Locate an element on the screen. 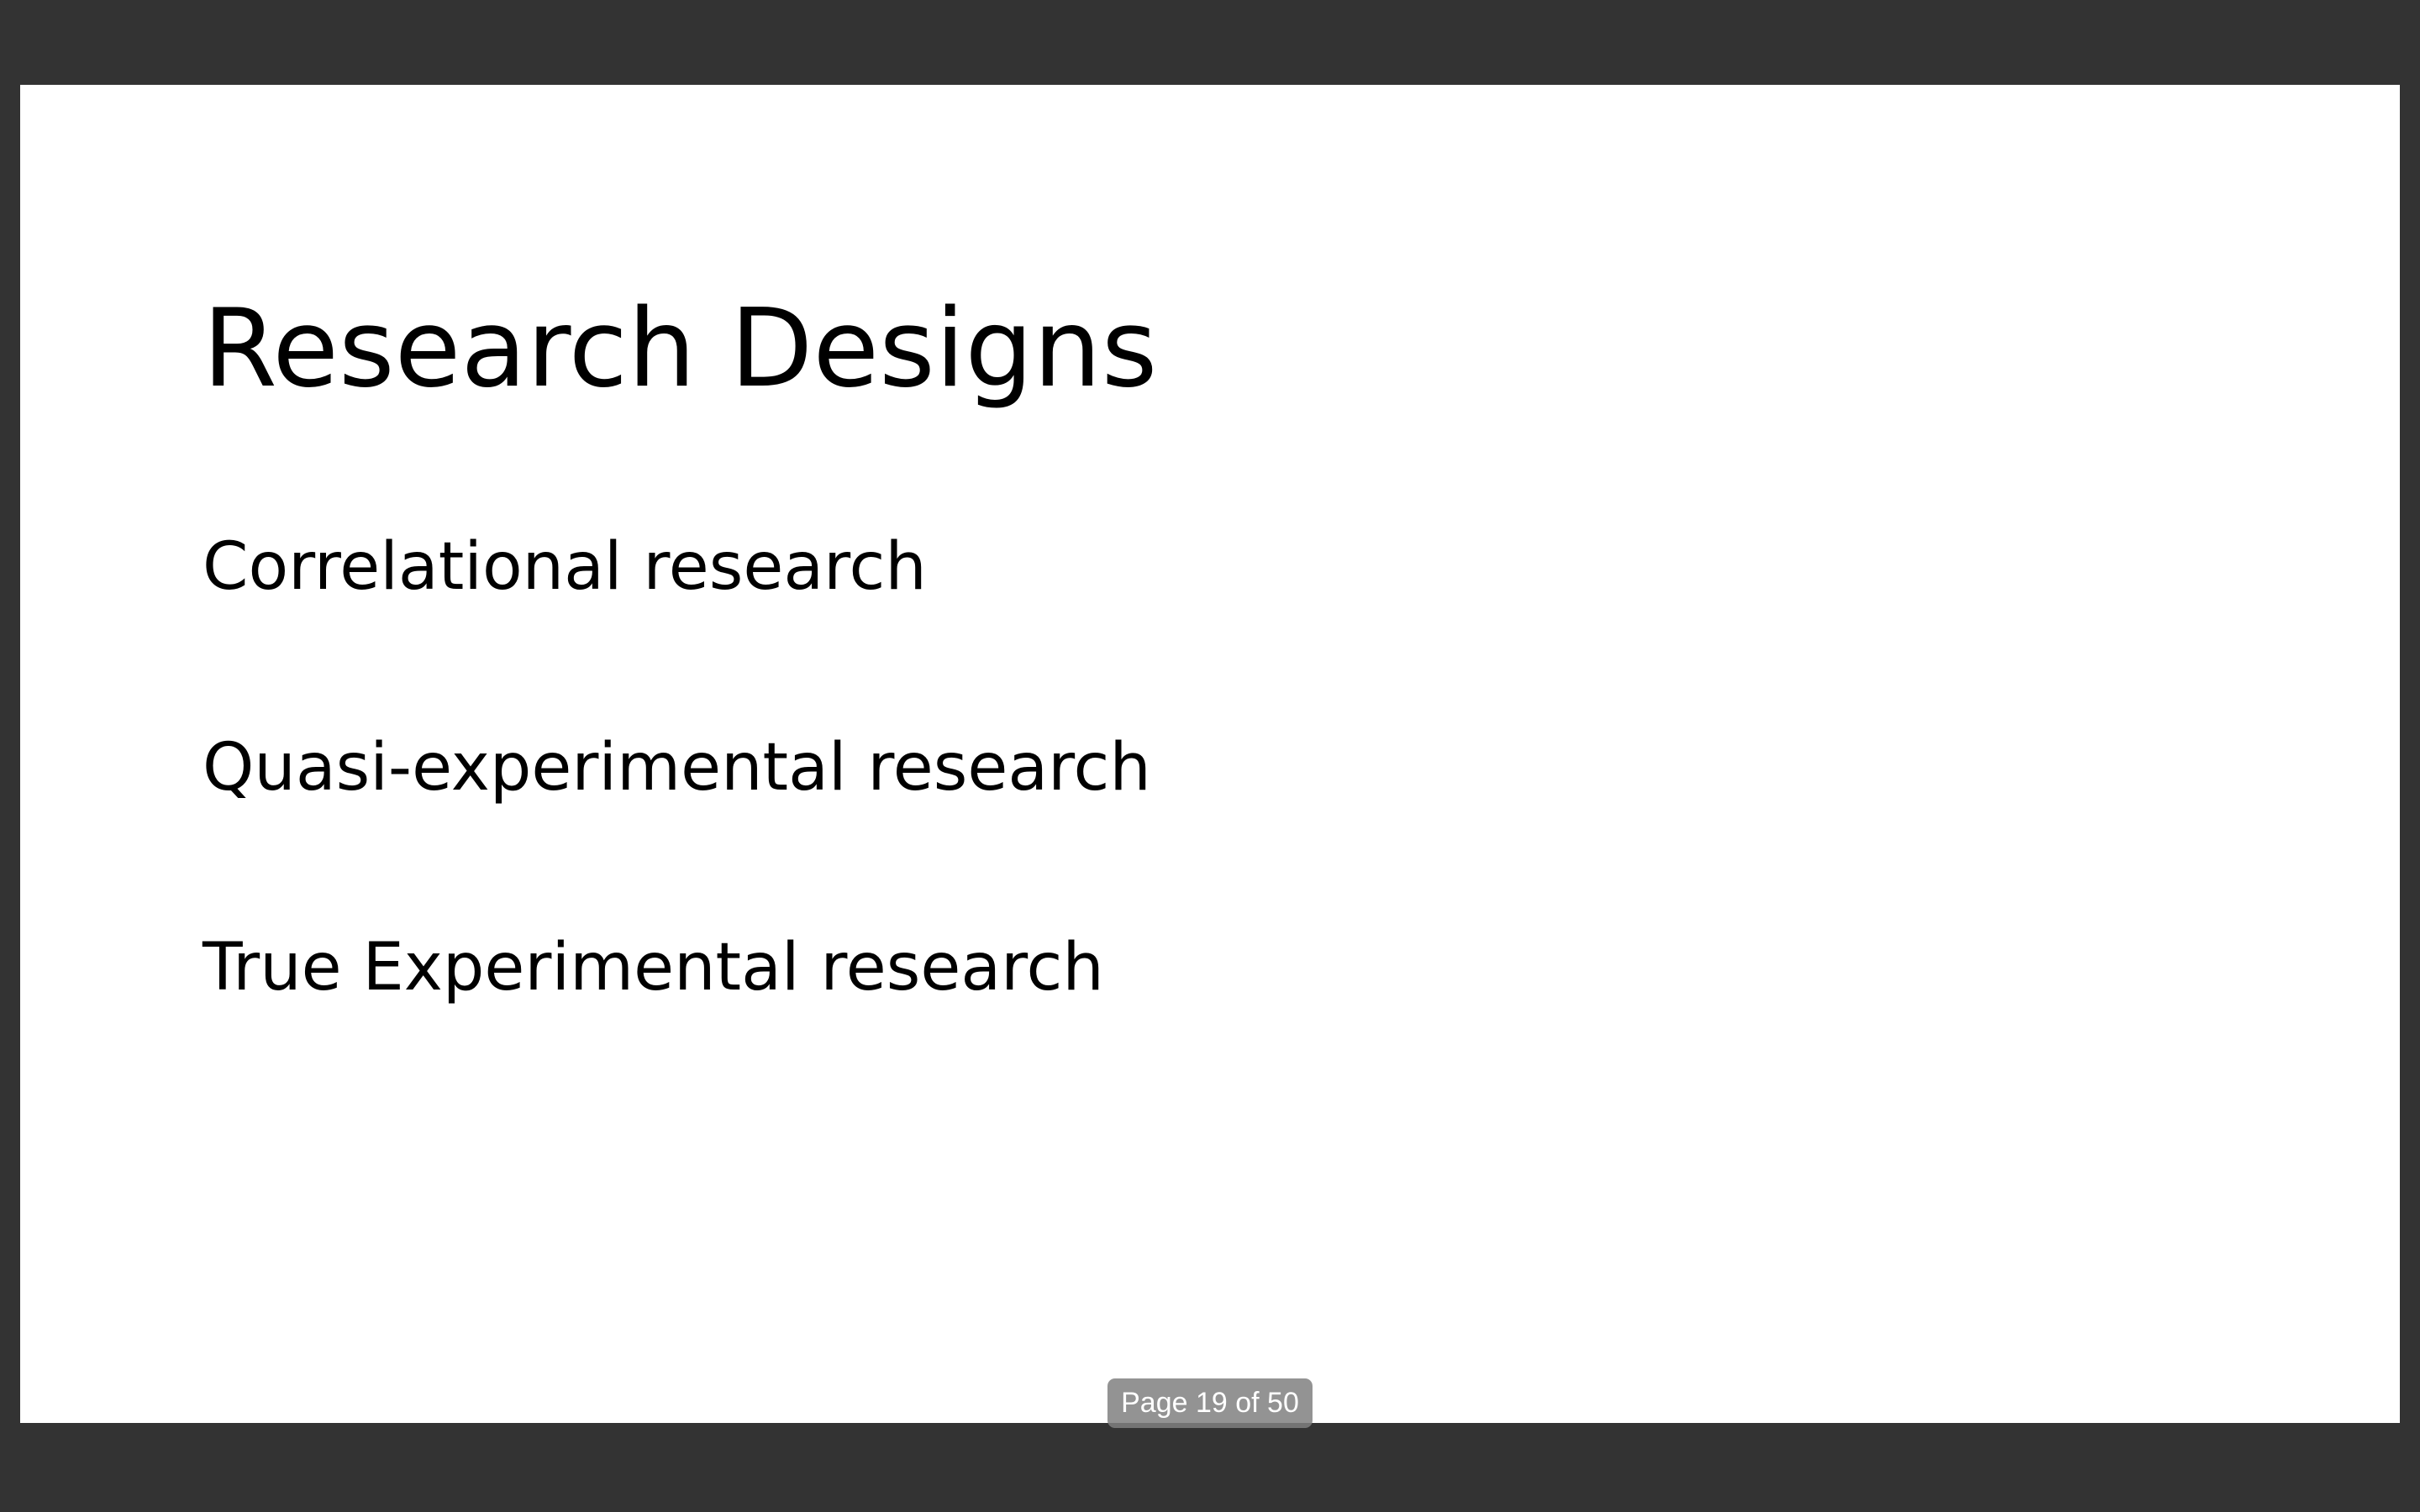 The image size is (2420, 1512). slide-item-quasi-experimental: Quasi-experimental research is located at coordinates (677, 768).